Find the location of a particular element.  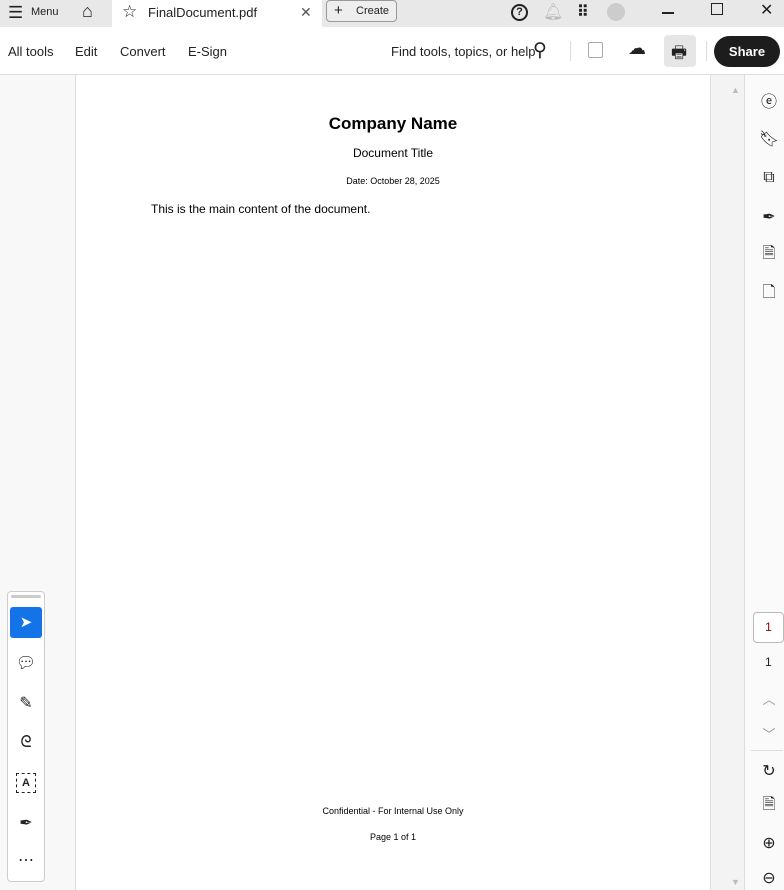

draw-icon: ᘓ is located at coordinates (26, 743).